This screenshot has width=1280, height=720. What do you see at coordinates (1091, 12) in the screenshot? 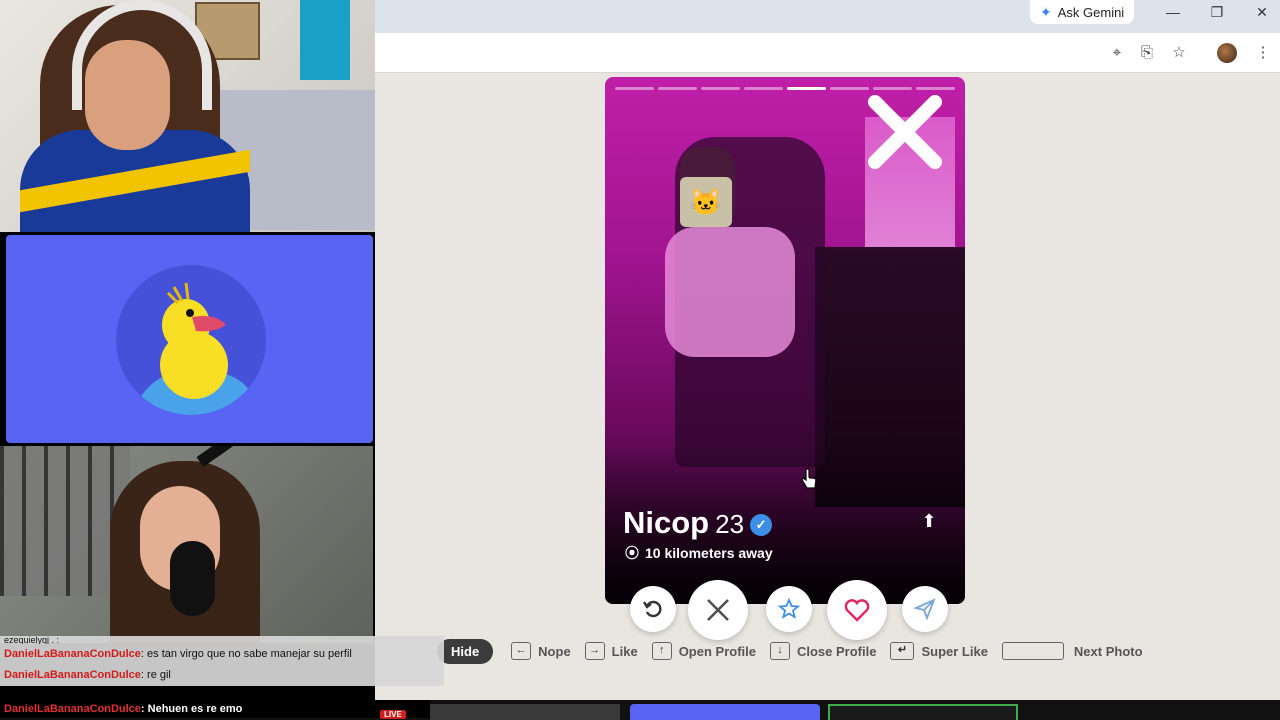
I see `gemini-label: Ask Gemini` at bounding box center [1091, 12].